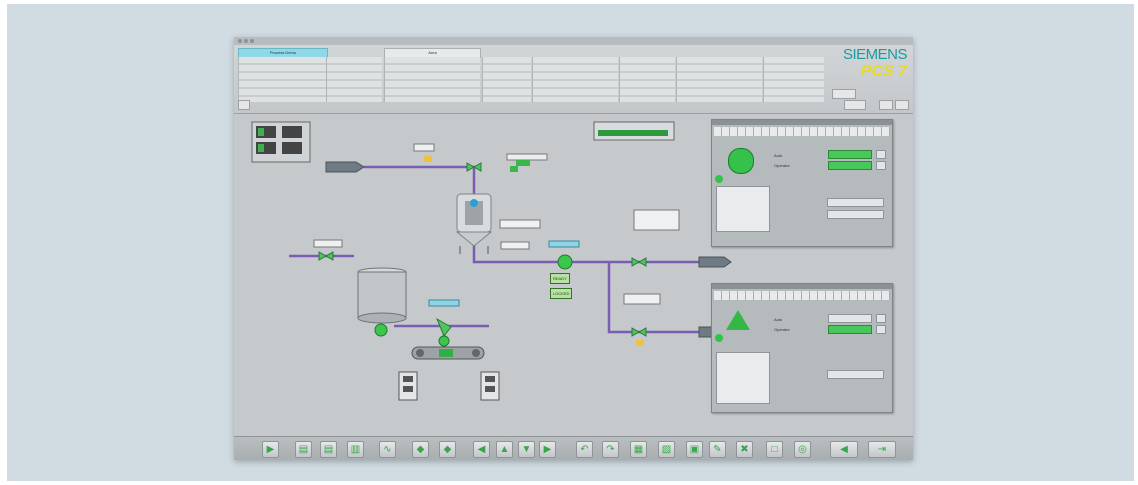 The image size is (1138, 485). Describe the element at coordinates (850, 154) in the screenshot. I see `start-button` at that location.